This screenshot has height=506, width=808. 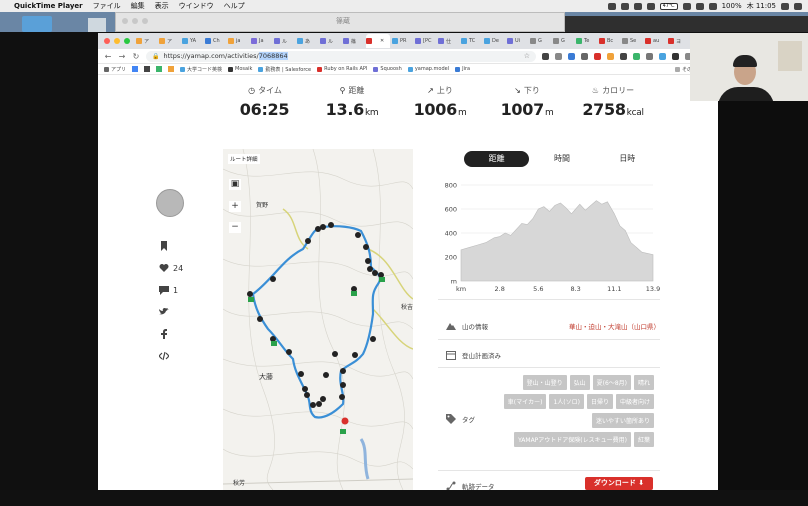 I want to click on comment-icon, so click(x=164, y=290).